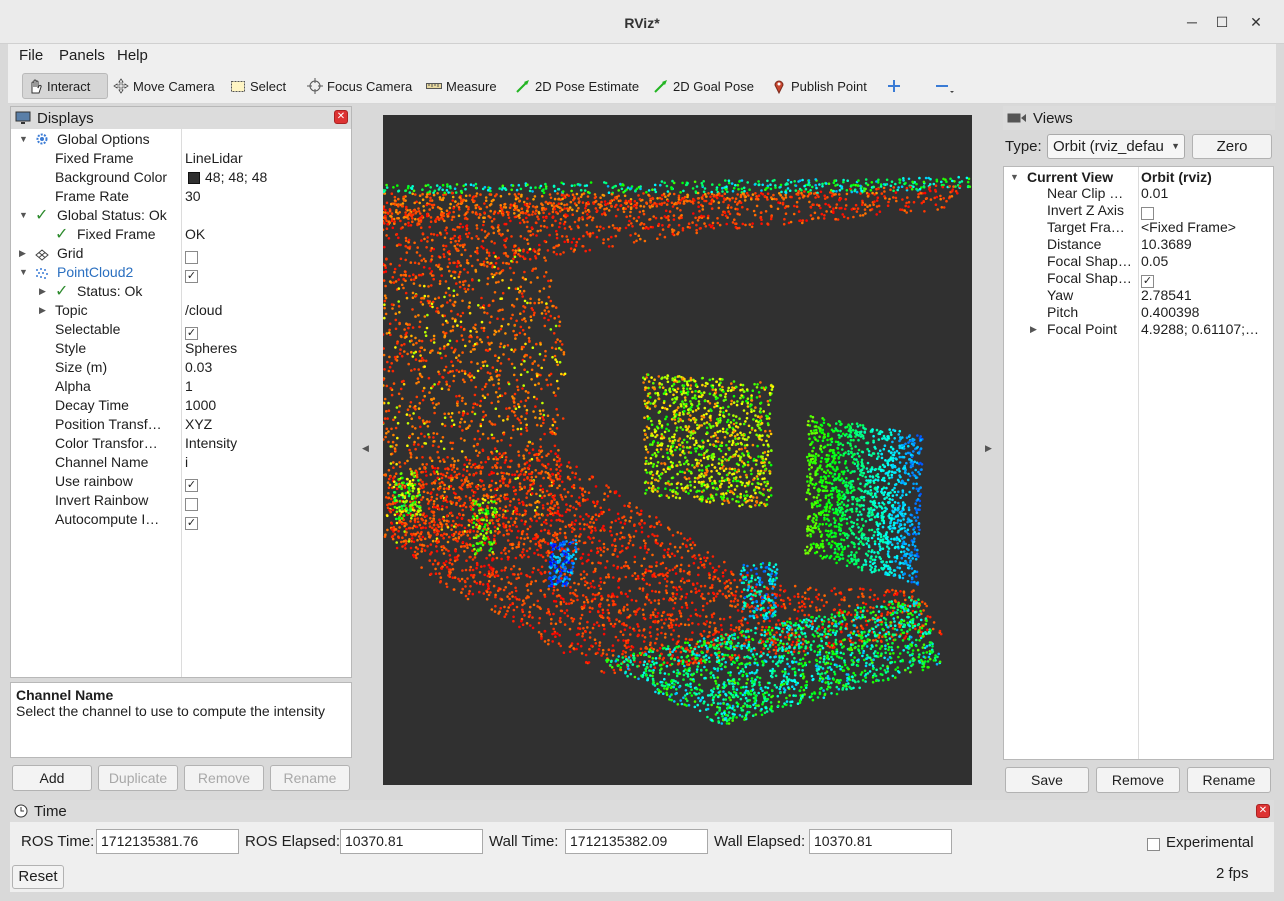  I want to click on view-row-focal-shap: Focal Shap… 0.05, so click(1138, 261).